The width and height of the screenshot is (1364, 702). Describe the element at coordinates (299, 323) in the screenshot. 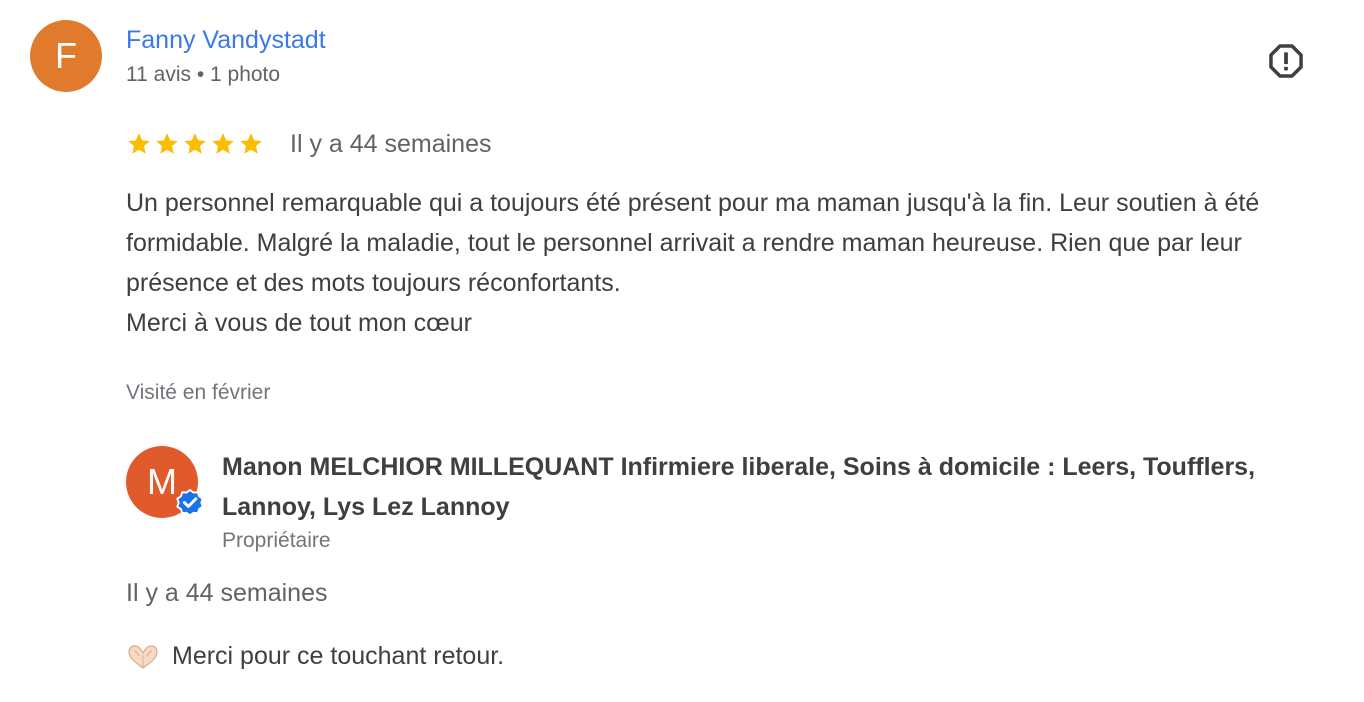

I see `review-paragraph: Merci à vous de tout mon cœur` at that location.